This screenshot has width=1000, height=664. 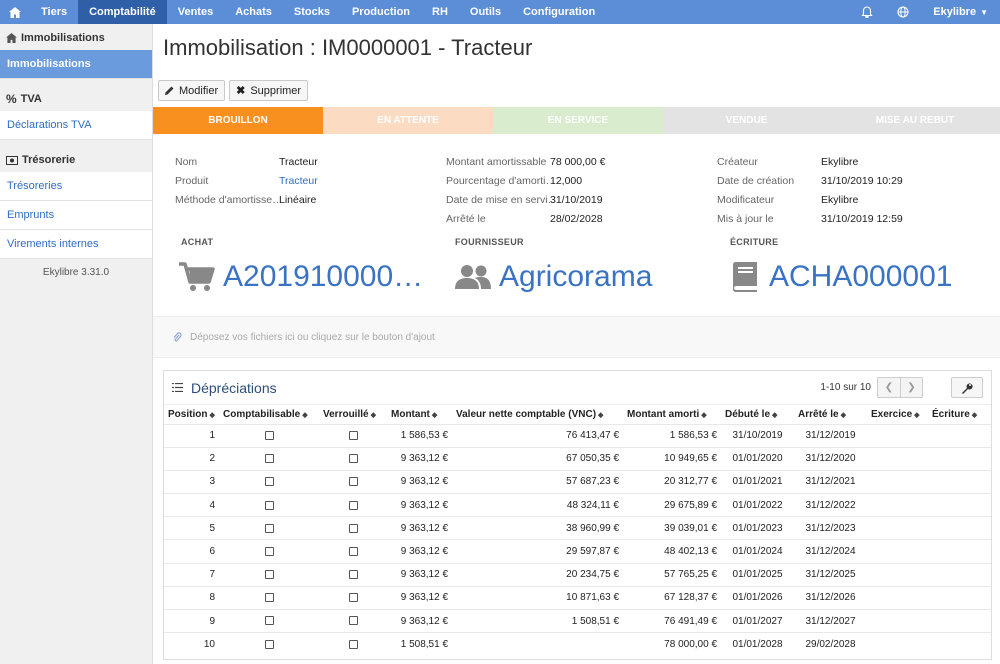 I want to click on column-header-montant: Montant ◆, so click(x=419, y=414).